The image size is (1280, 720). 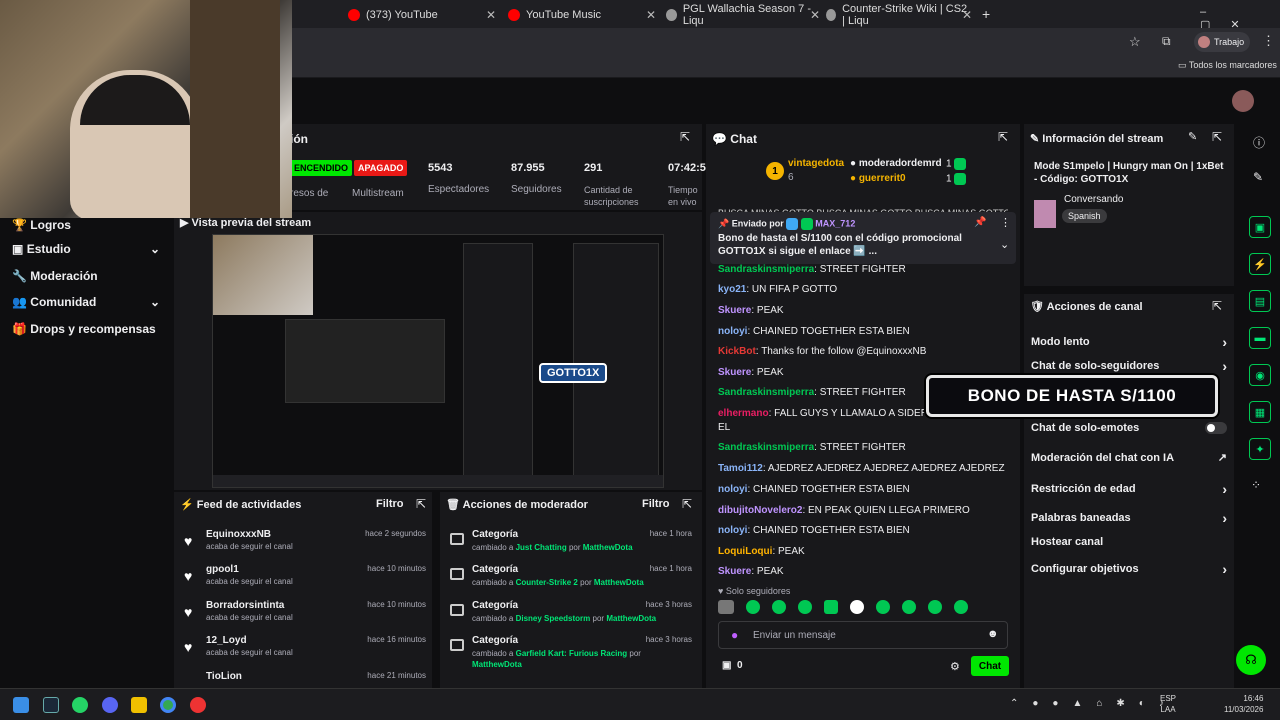 I want to click on chat-username: KickBot, so click(x=737, y=351).